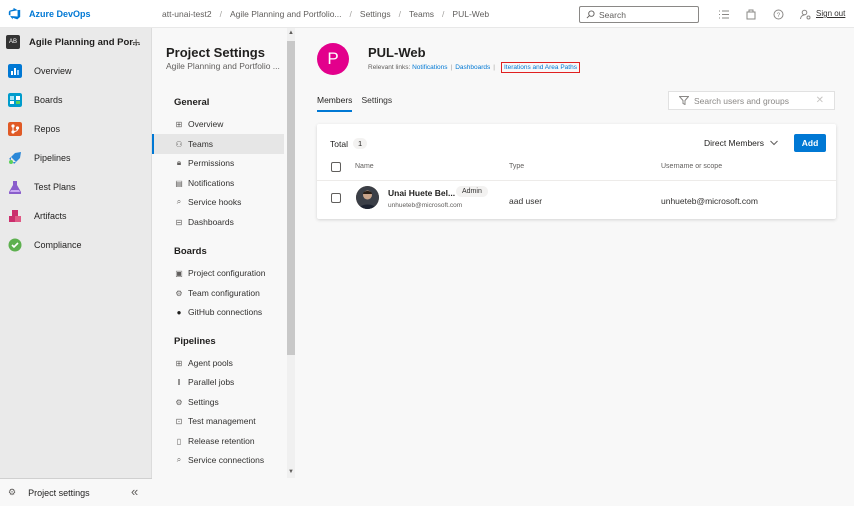  What do you see at coordinates (59, 492) in the screenshot?
I see `project-settings-label: Project settings` at bounding box center [59, 492].